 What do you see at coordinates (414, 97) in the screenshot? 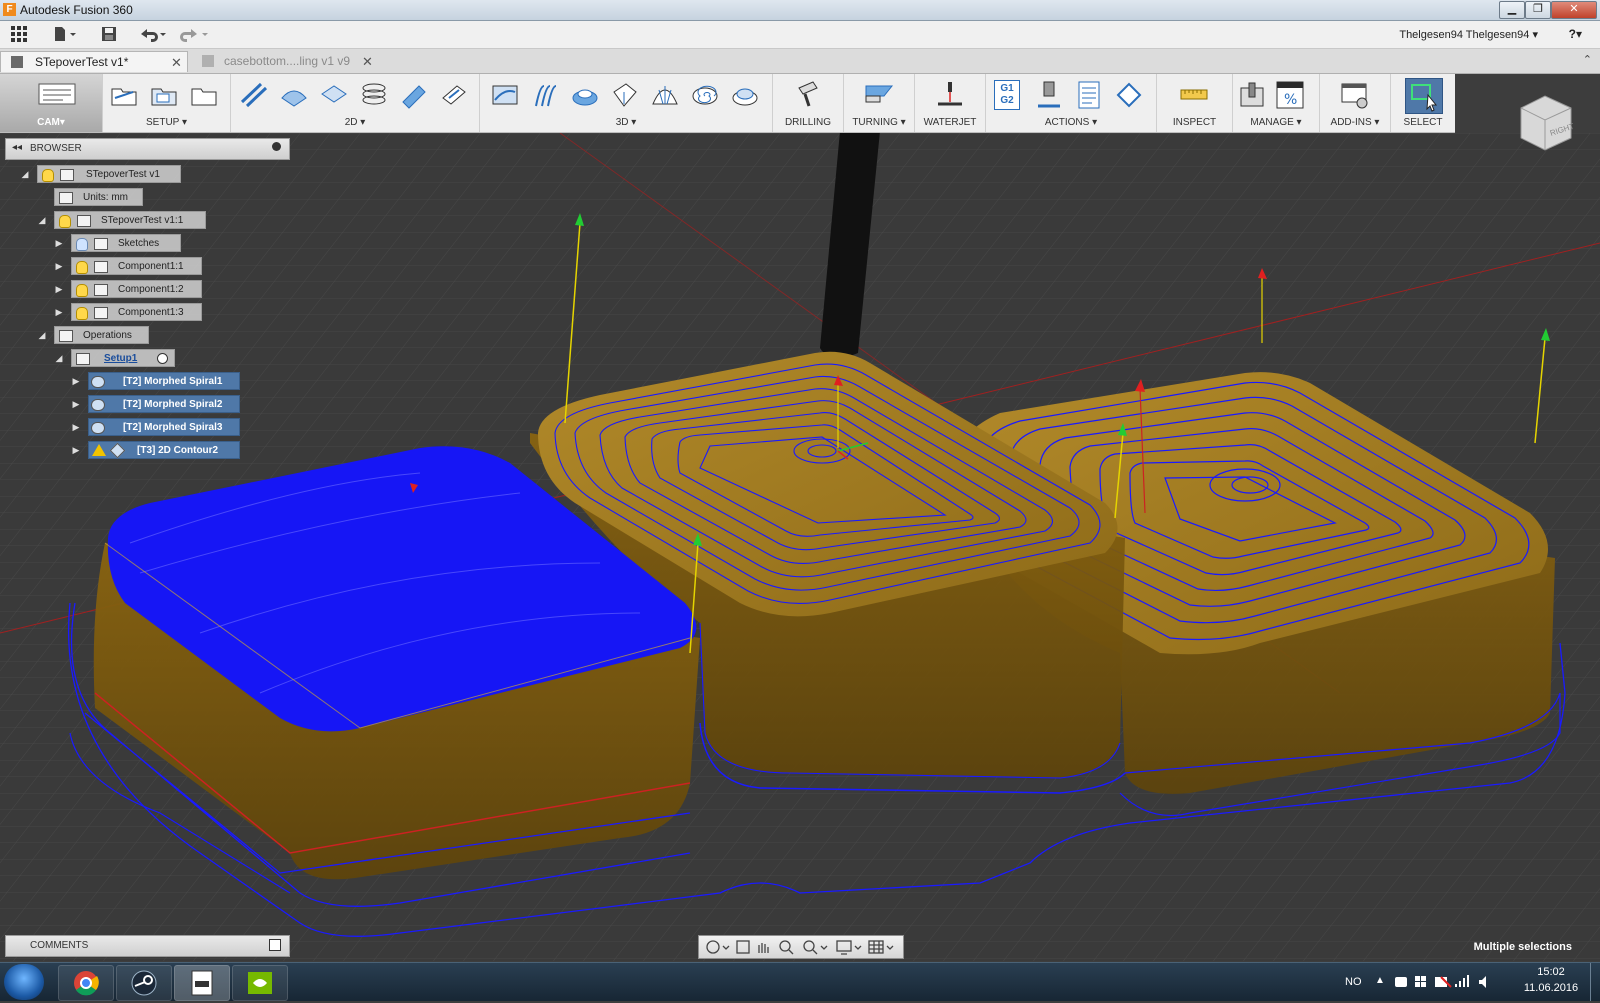
I see `slot-icon` at bounding box center [414, 97].